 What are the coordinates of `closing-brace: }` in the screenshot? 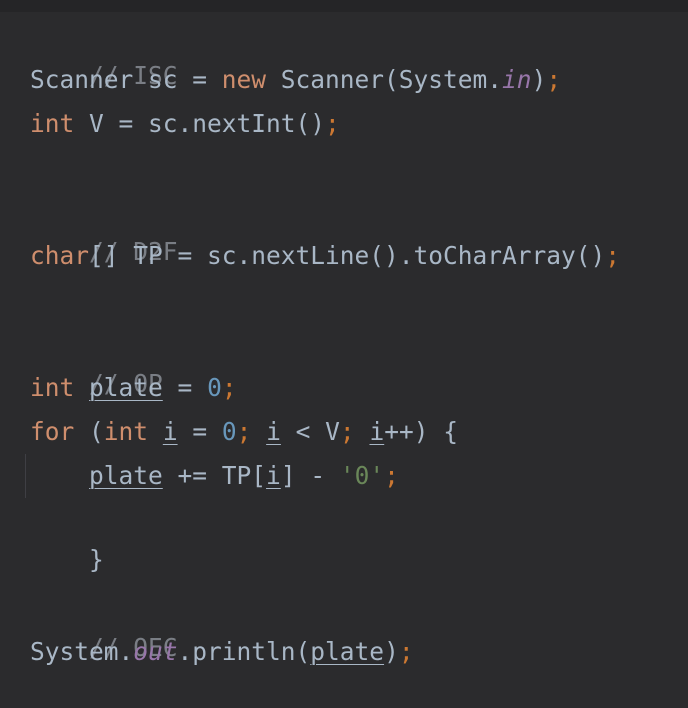 It's located at (96, 559).